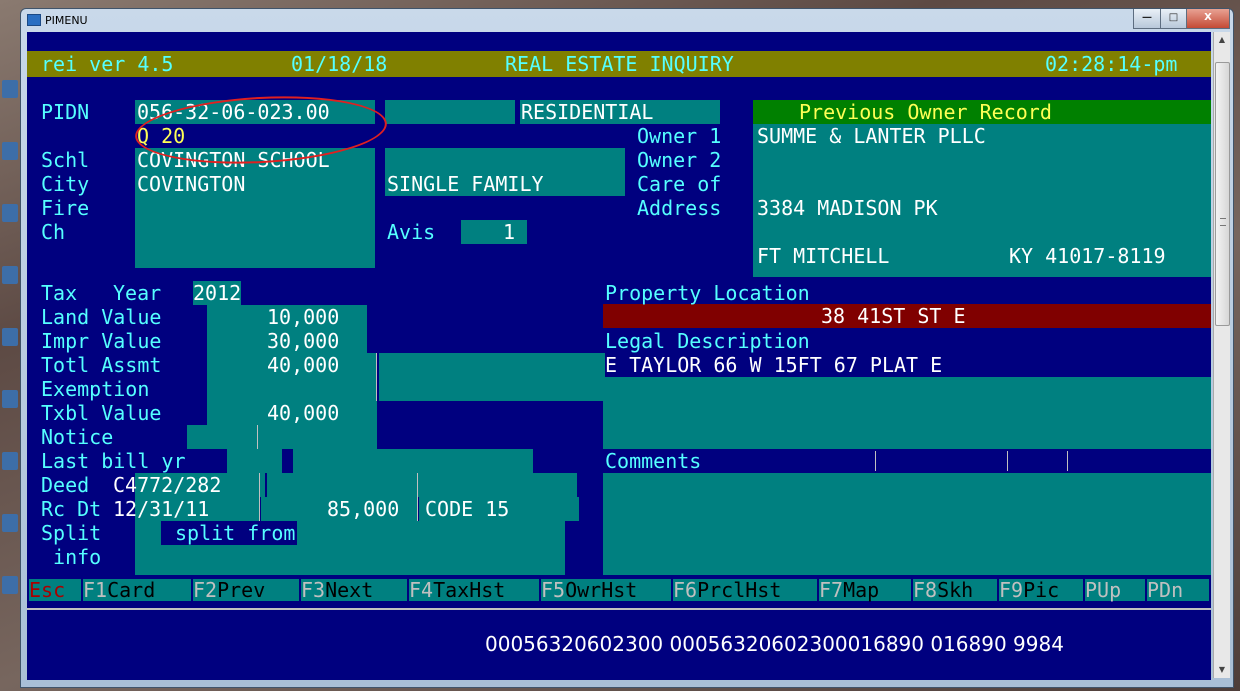  Describe the element at coordinates (1103, 590) in the screenshot. I see `pup-key-label: PUp` at that location.